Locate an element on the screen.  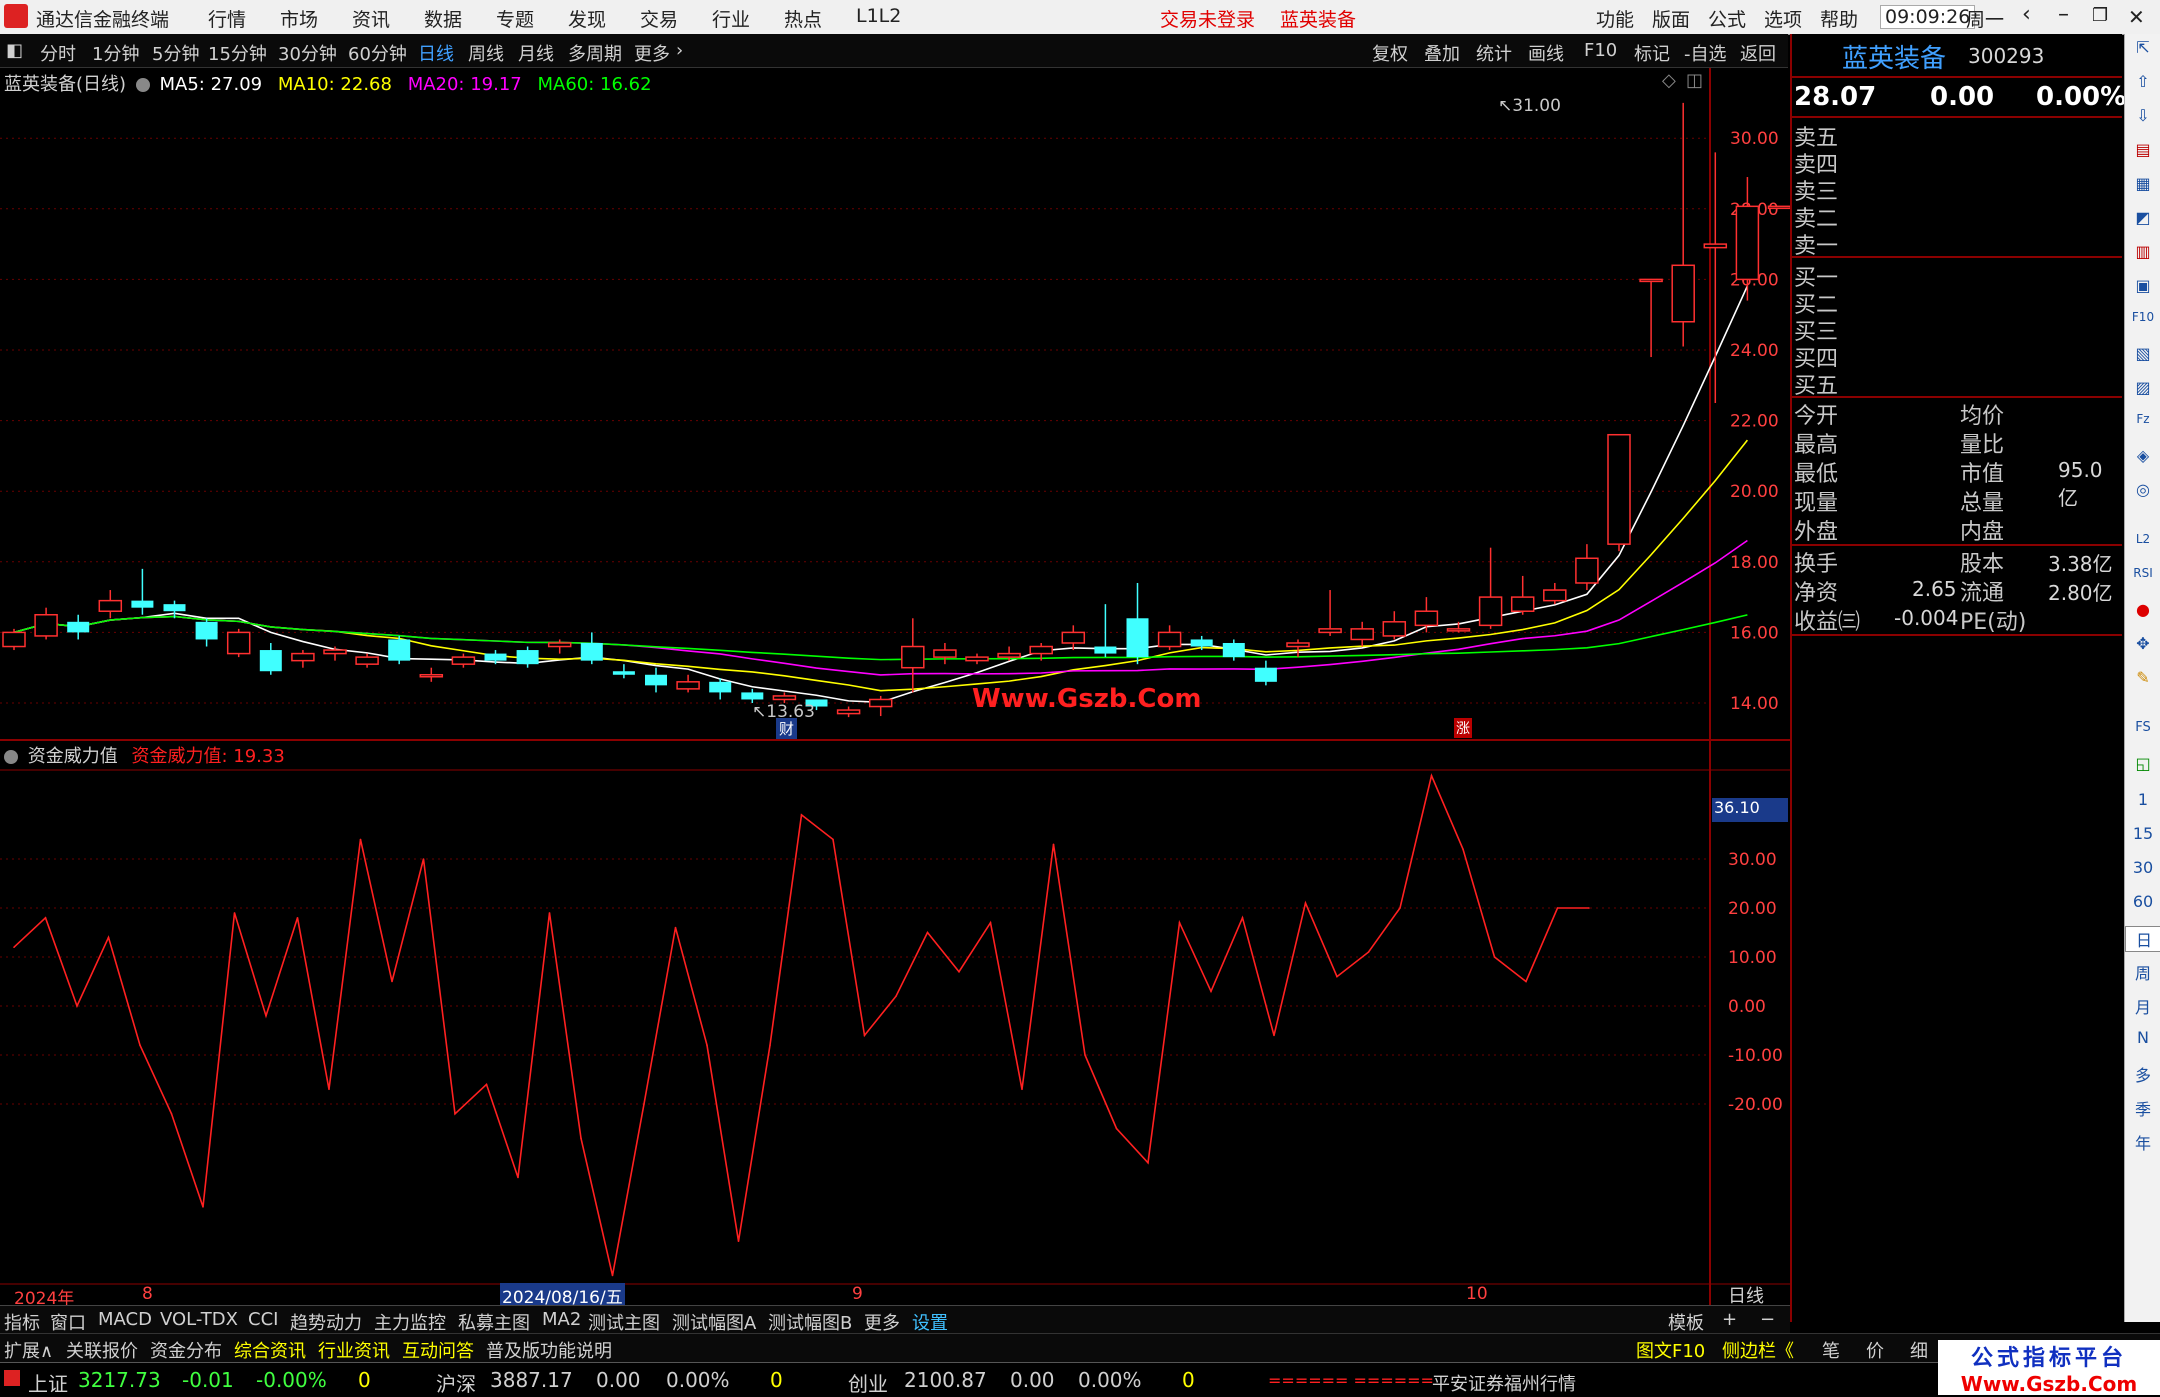
tool-zixuan: -自选 is located at coordinates (1705, 53).